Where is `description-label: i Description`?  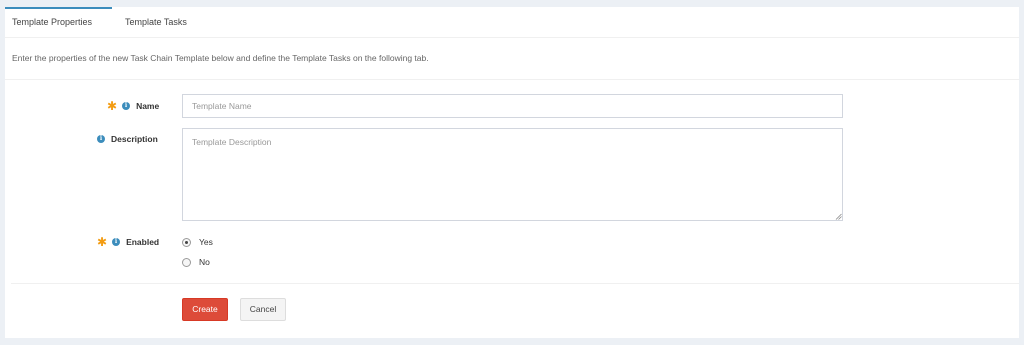
description-label: i Description is located at coordinates (127, 139).